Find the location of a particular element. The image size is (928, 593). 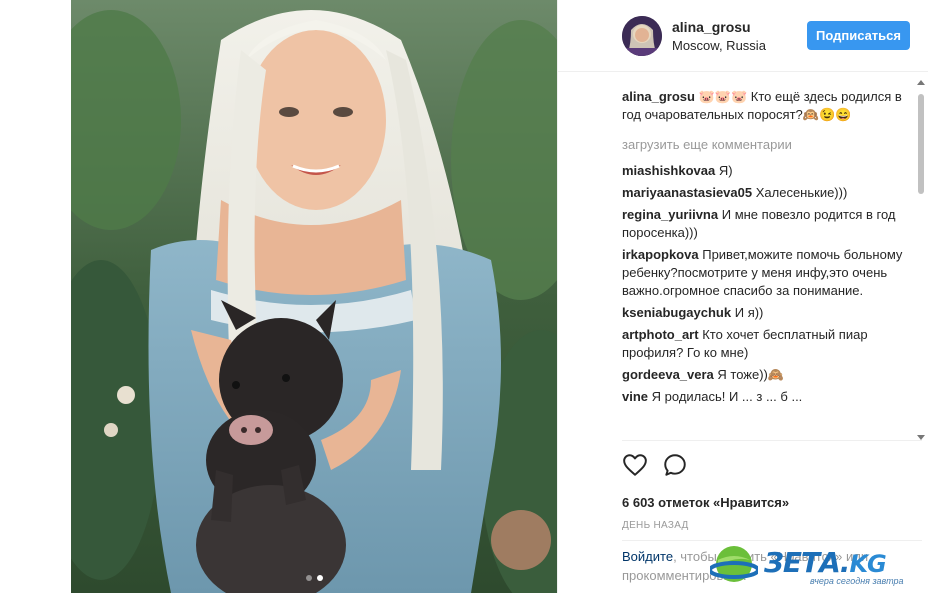

globe-logo-icon is located at coordinates (734, 564).